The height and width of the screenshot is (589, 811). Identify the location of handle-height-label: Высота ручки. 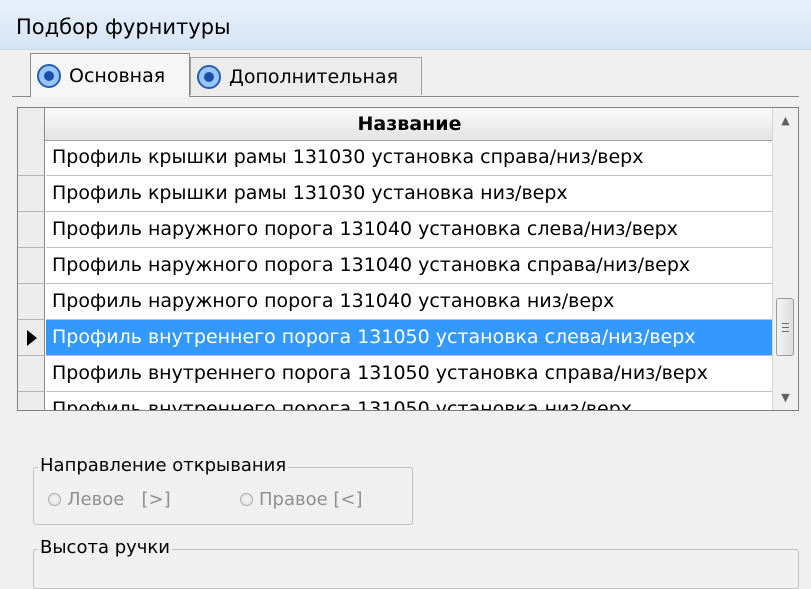
(105, 548).